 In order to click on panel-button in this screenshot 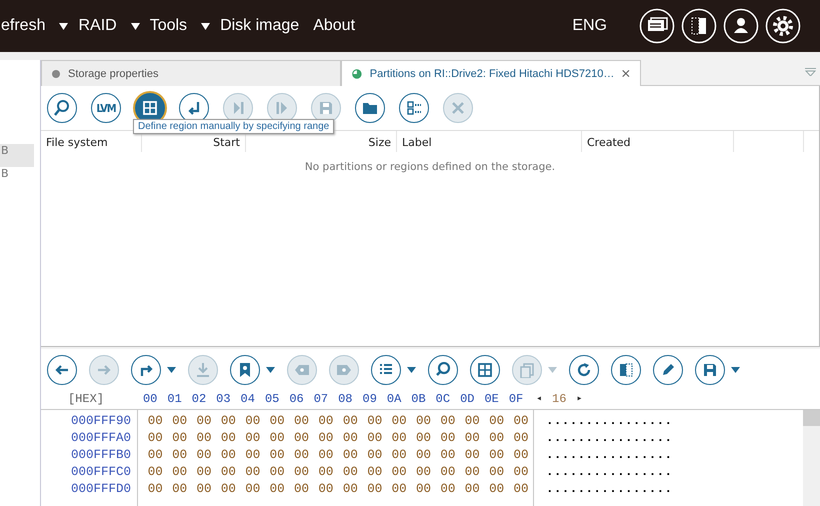, I will do `click(626, 370)`.